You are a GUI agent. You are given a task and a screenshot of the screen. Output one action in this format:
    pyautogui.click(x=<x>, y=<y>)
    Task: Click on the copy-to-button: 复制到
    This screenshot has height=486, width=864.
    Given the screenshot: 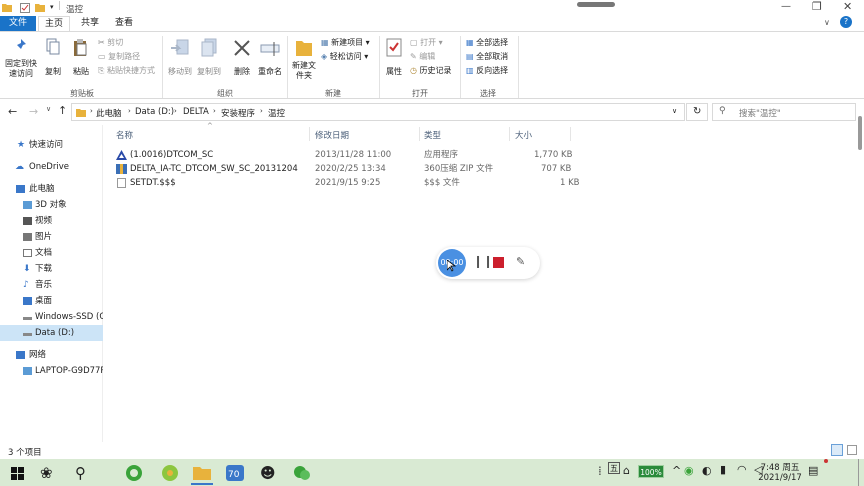 What is the action you would take?
    pyautogui.click(x=209, y=57)
    